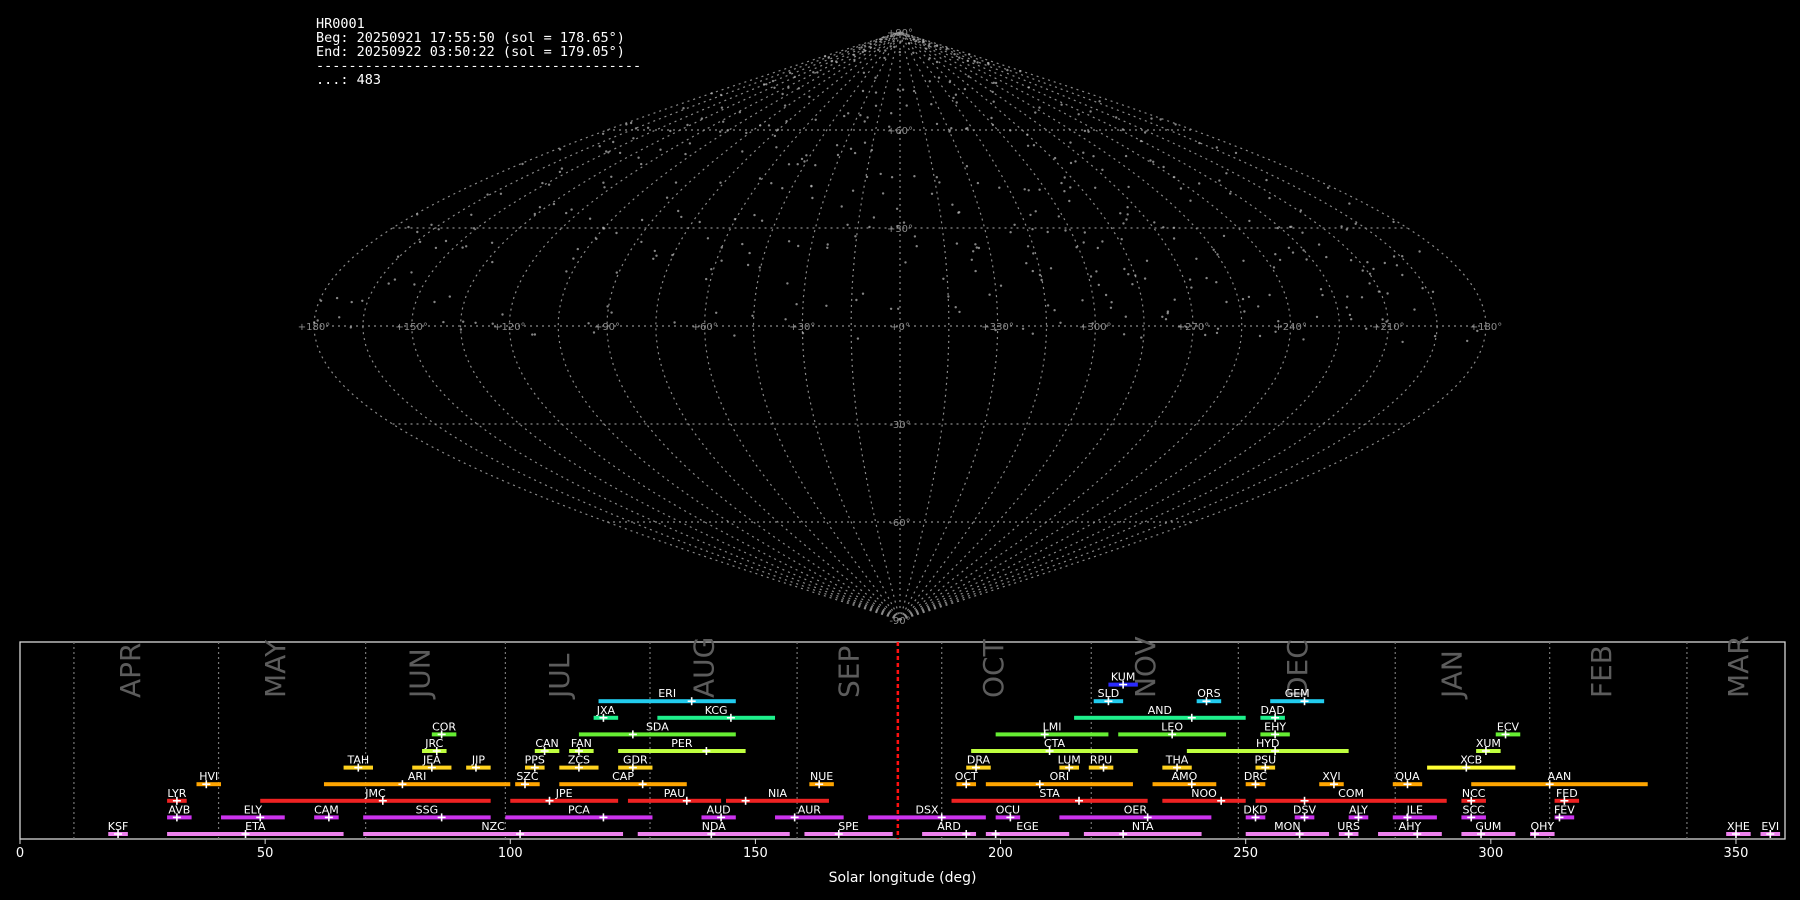  Describe the element at coordinates (1172, 726) in the screenshot. I see `shower-code-label: LEO` at that location.